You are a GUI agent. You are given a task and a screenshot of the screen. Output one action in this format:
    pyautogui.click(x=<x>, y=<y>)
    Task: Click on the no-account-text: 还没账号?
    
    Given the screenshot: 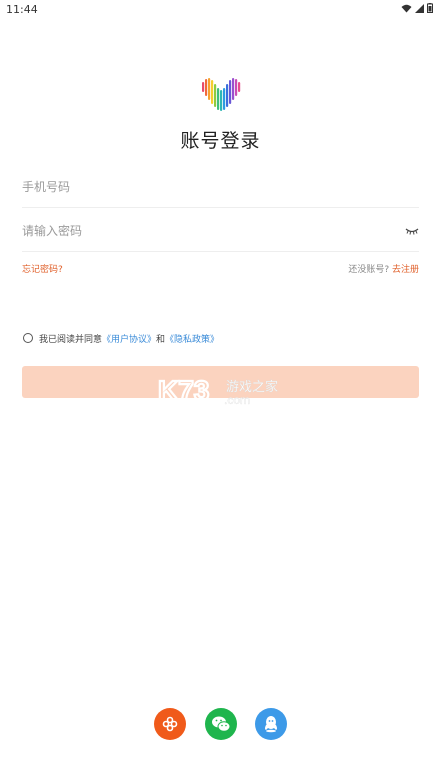 What is the action you would take?
    pyautogui.click(x=369, y=270)
    